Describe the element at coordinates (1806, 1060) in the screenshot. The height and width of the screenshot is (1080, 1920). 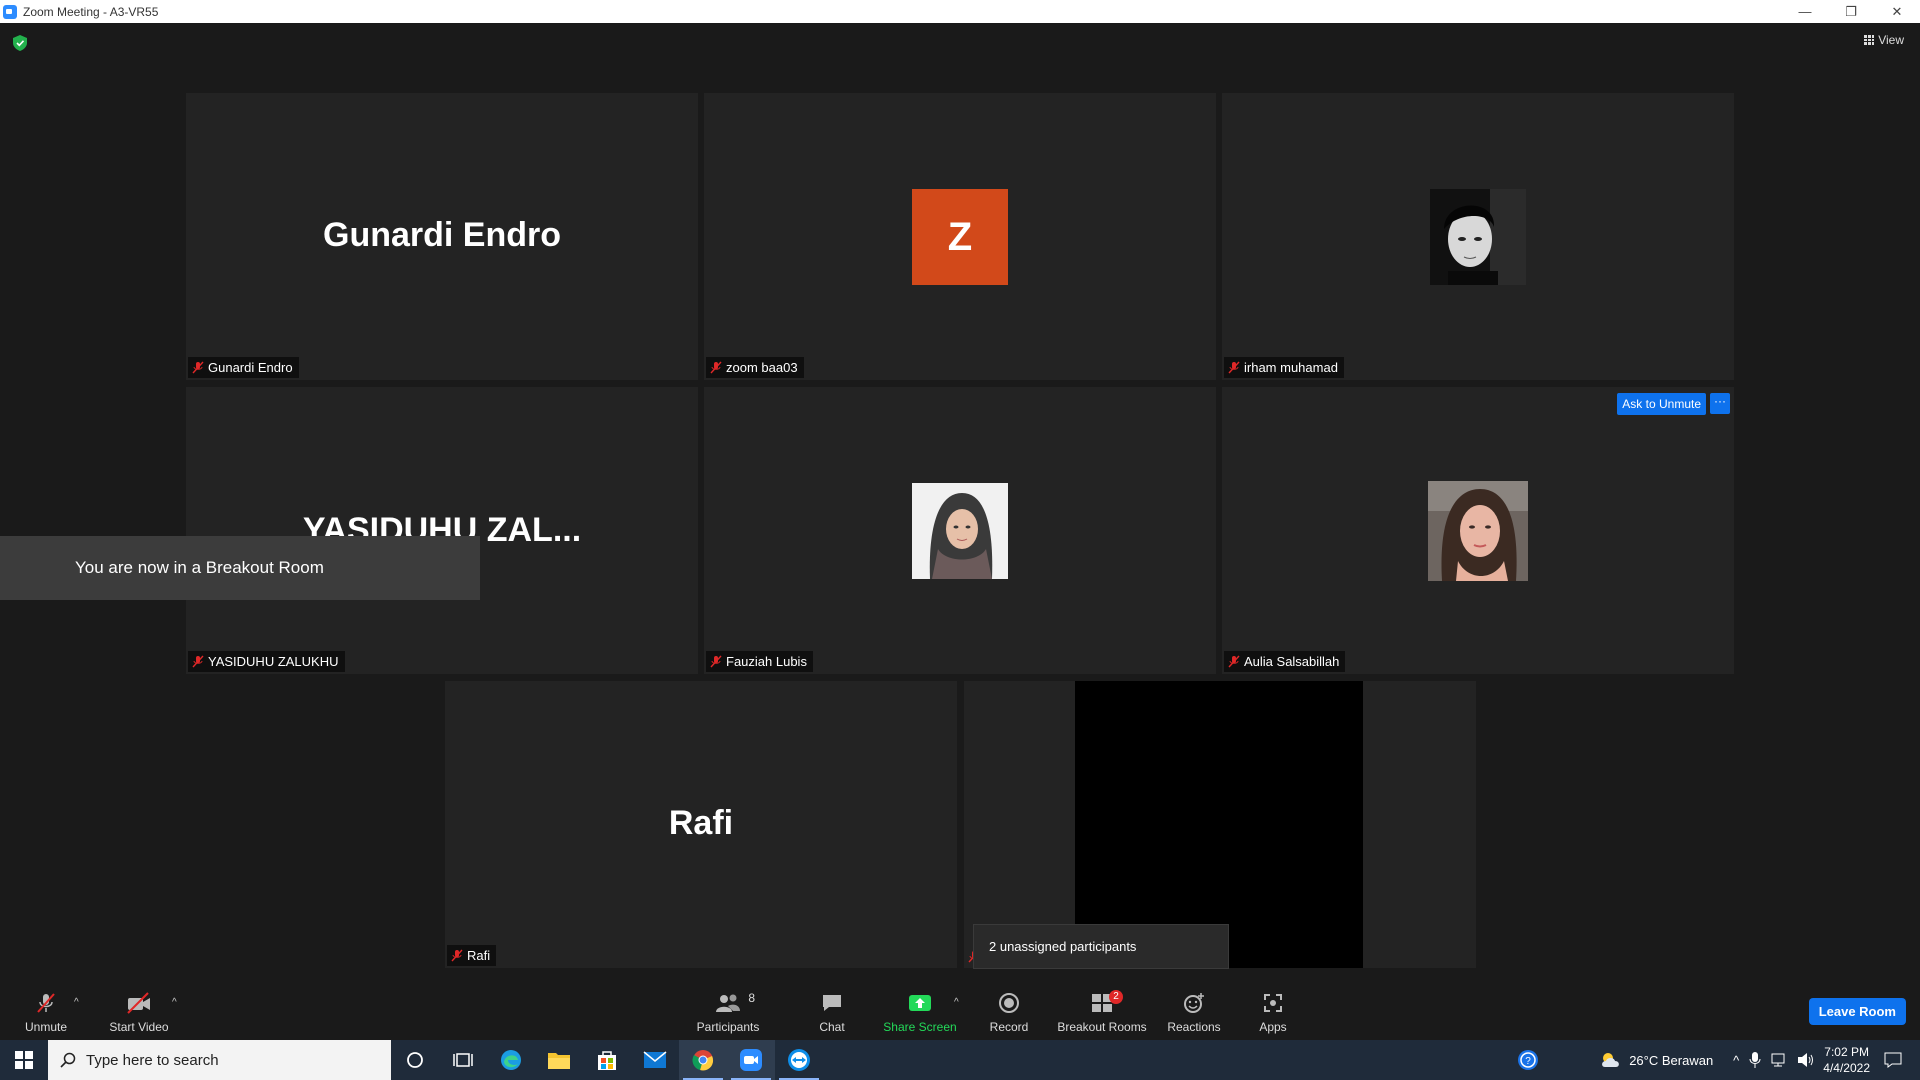
I see `volume-icon` at that location.